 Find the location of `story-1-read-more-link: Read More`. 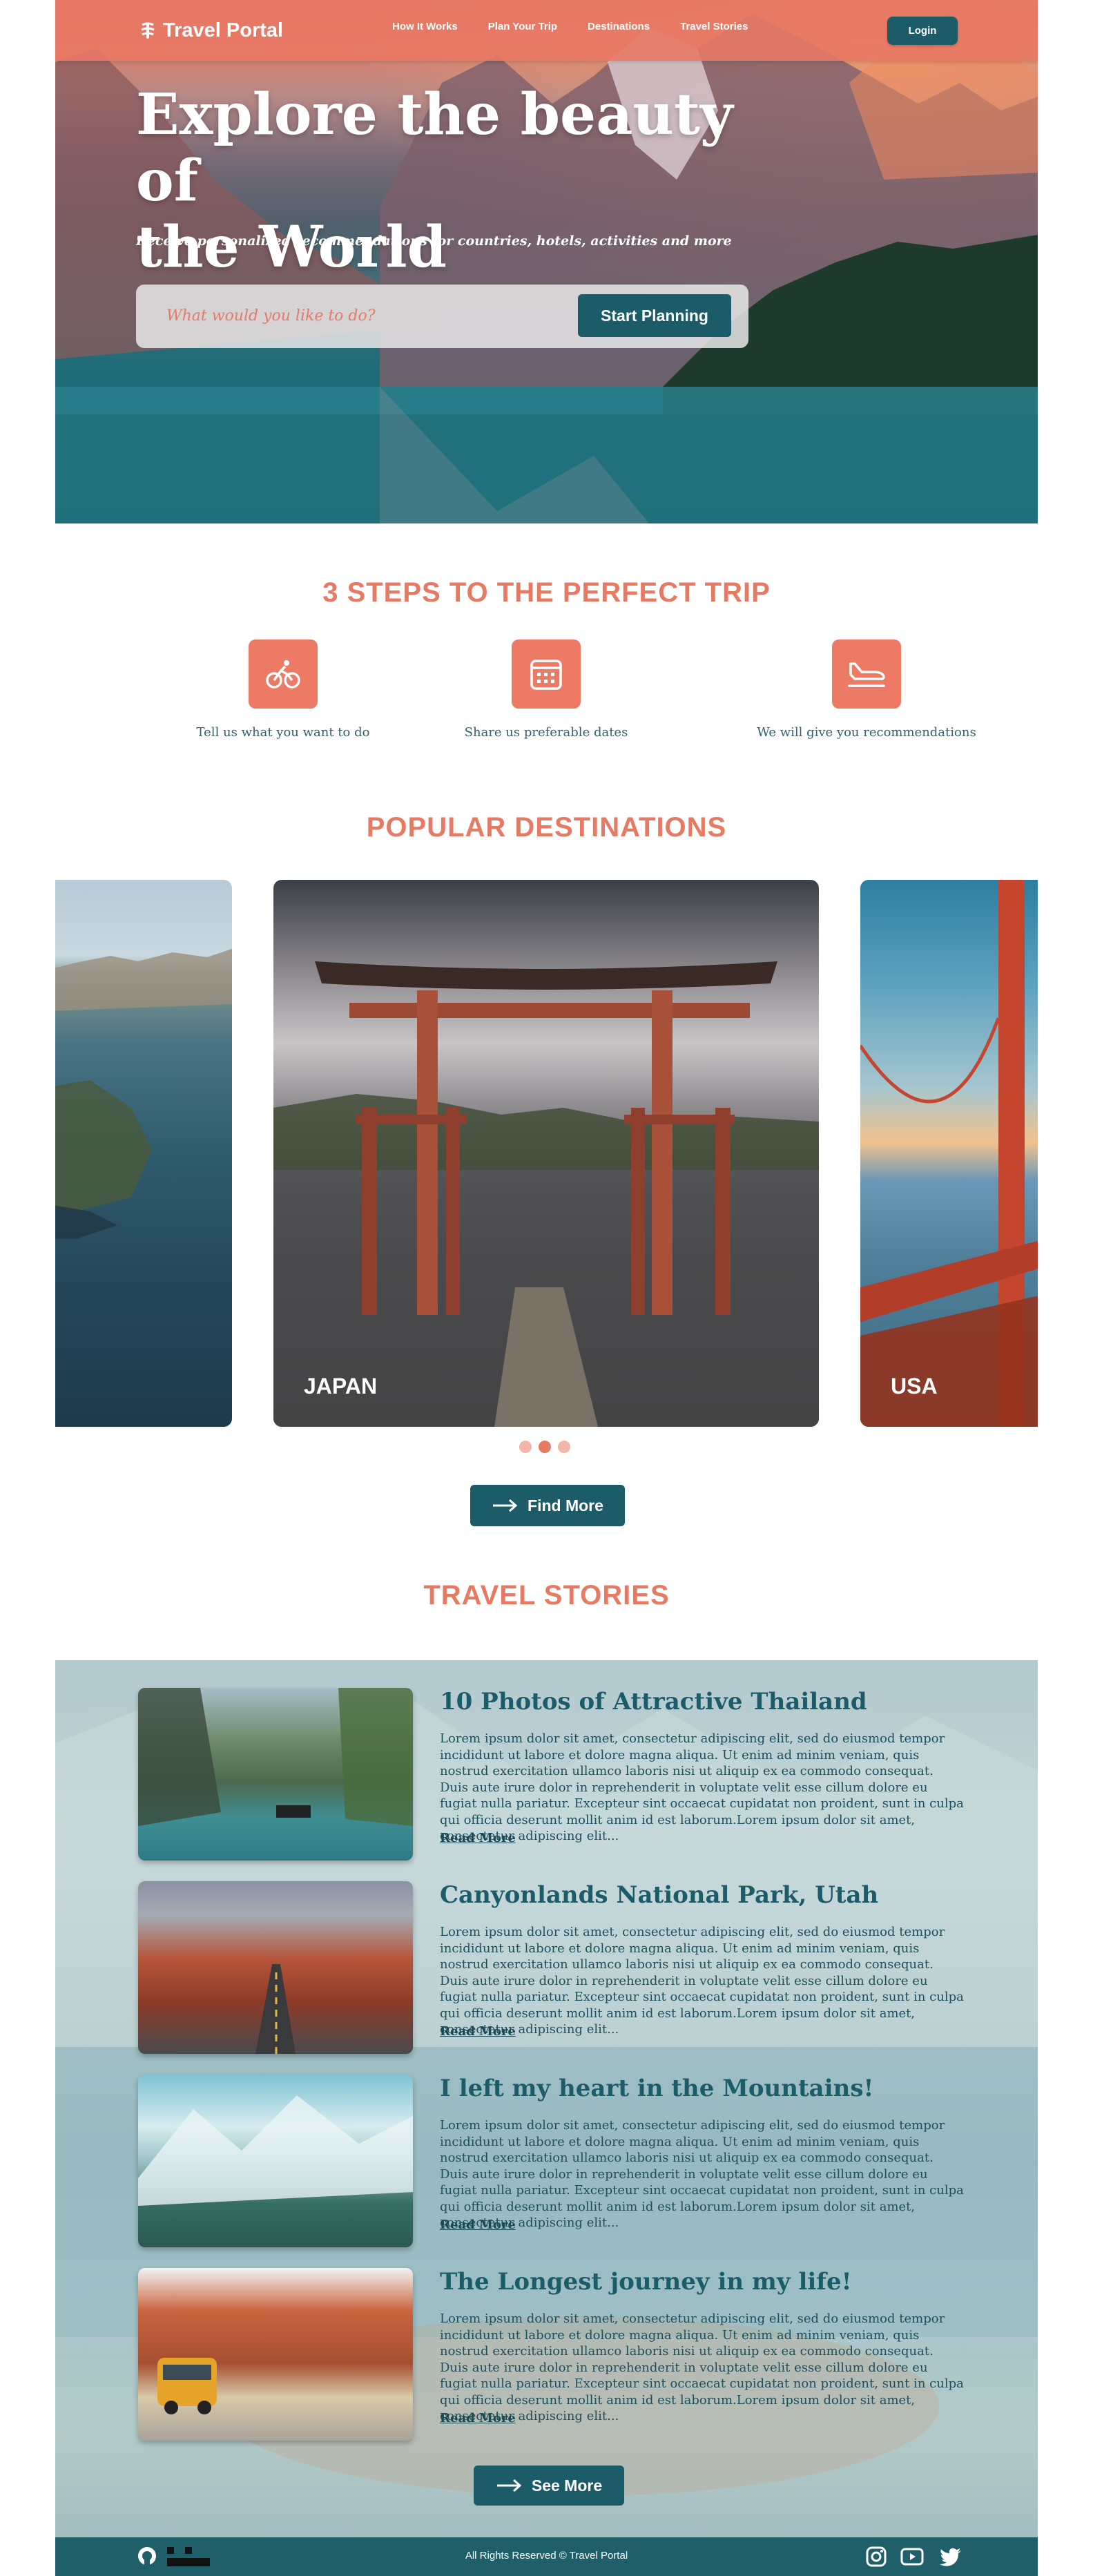

story-1-read-more-link: Read More is located at coordinates (478, 1838).